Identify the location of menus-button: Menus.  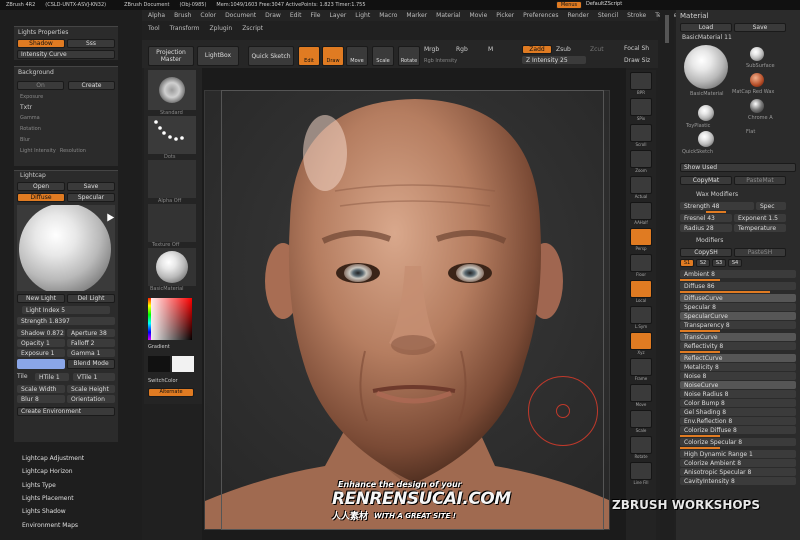
(569, 5).